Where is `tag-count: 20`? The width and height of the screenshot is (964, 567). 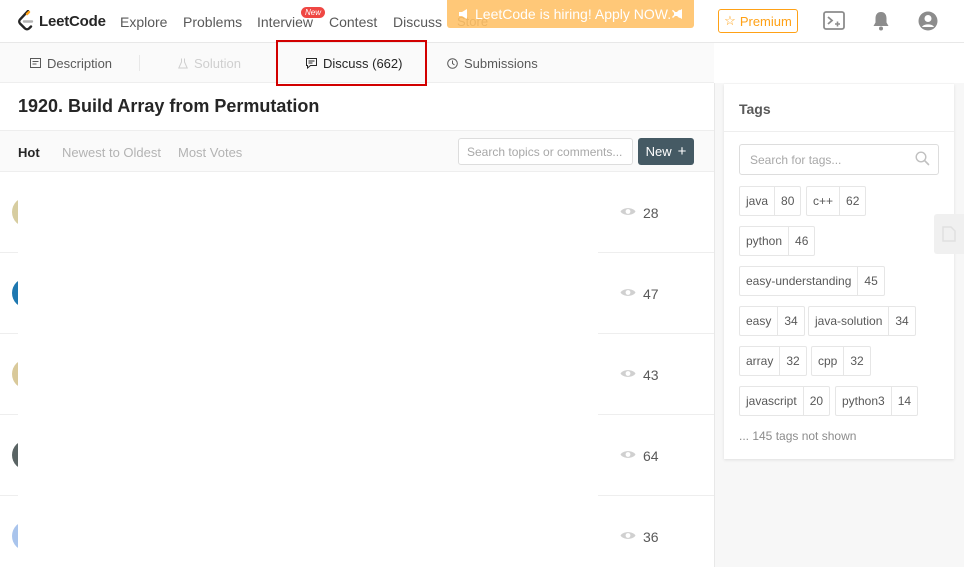 tag-count: 20 is located at coordinates (815, 401).